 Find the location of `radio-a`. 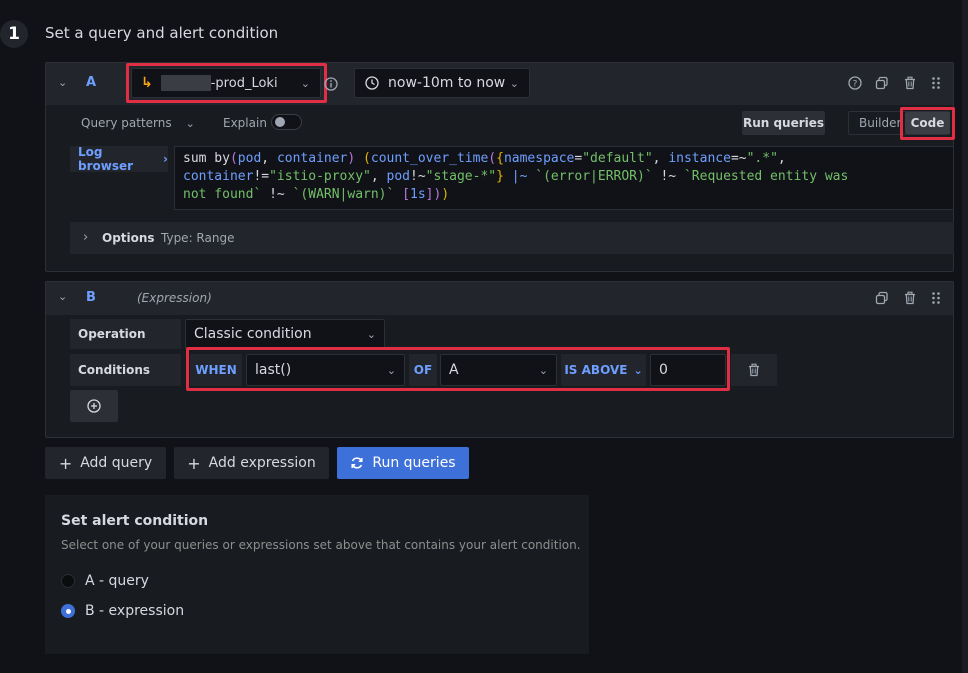

radio-a is located at coordinates (68, 581).